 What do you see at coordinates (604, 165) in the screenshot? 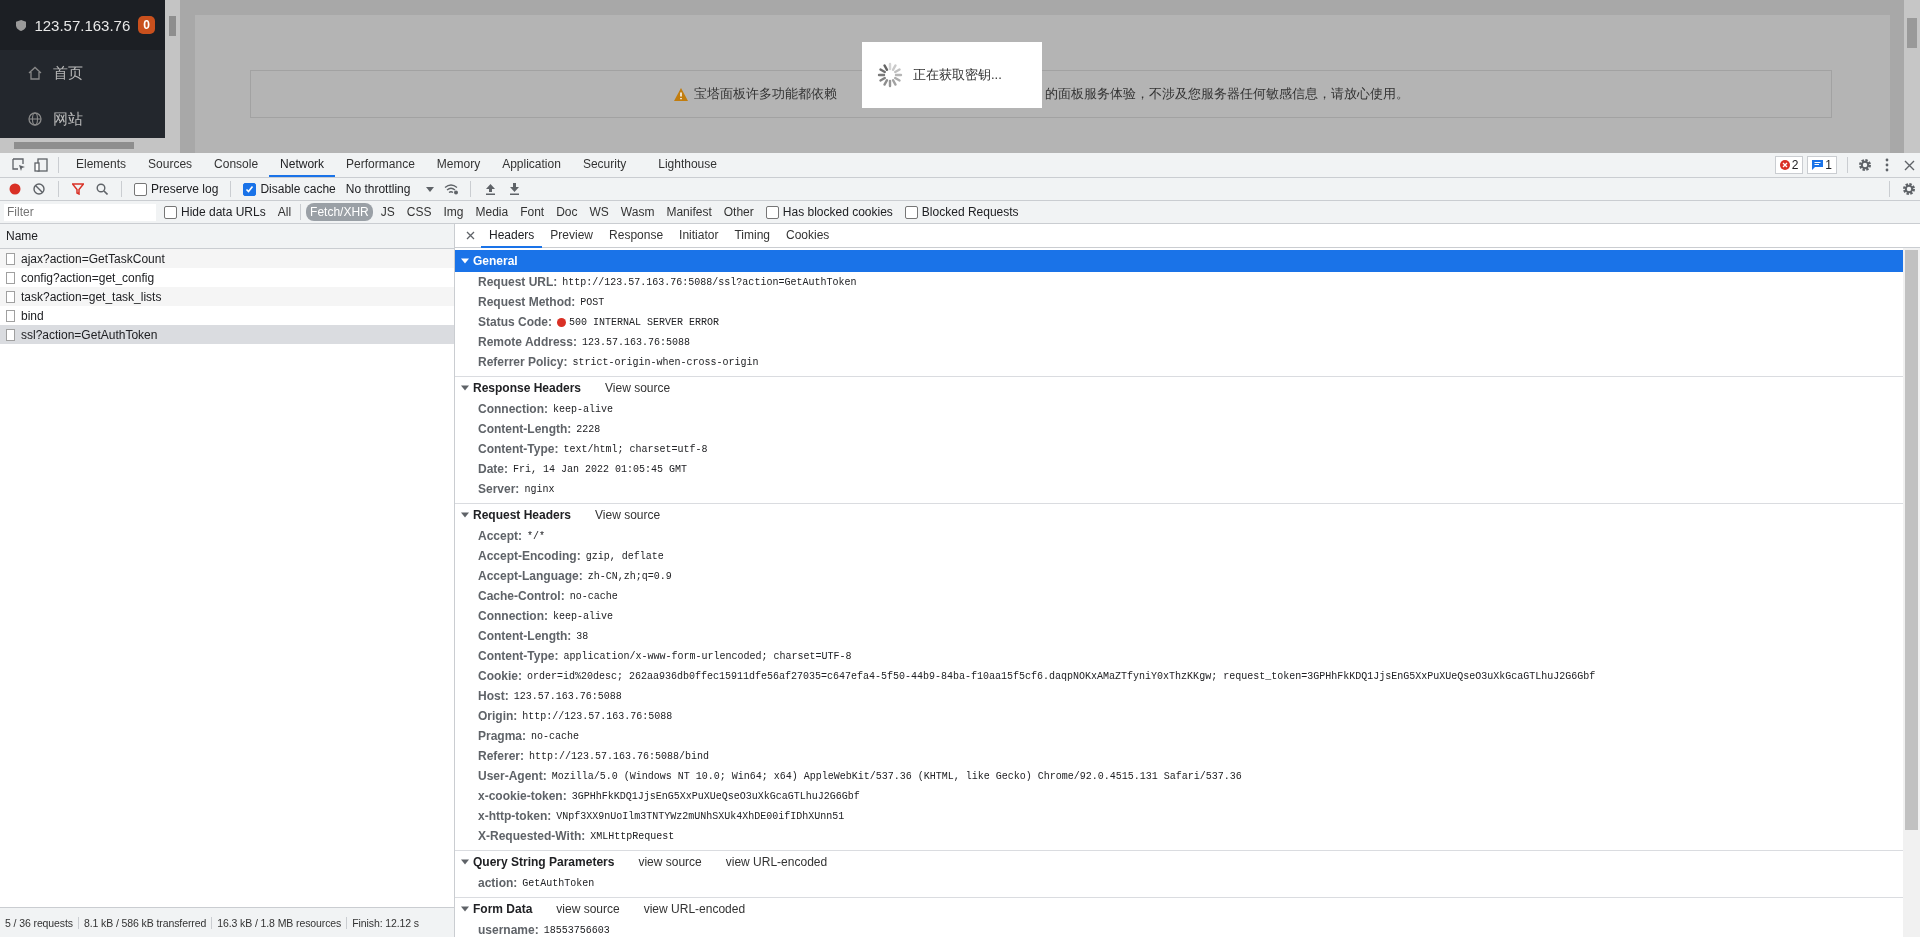
I see `devtools-tab: Security` at bounding box center [604, 165].